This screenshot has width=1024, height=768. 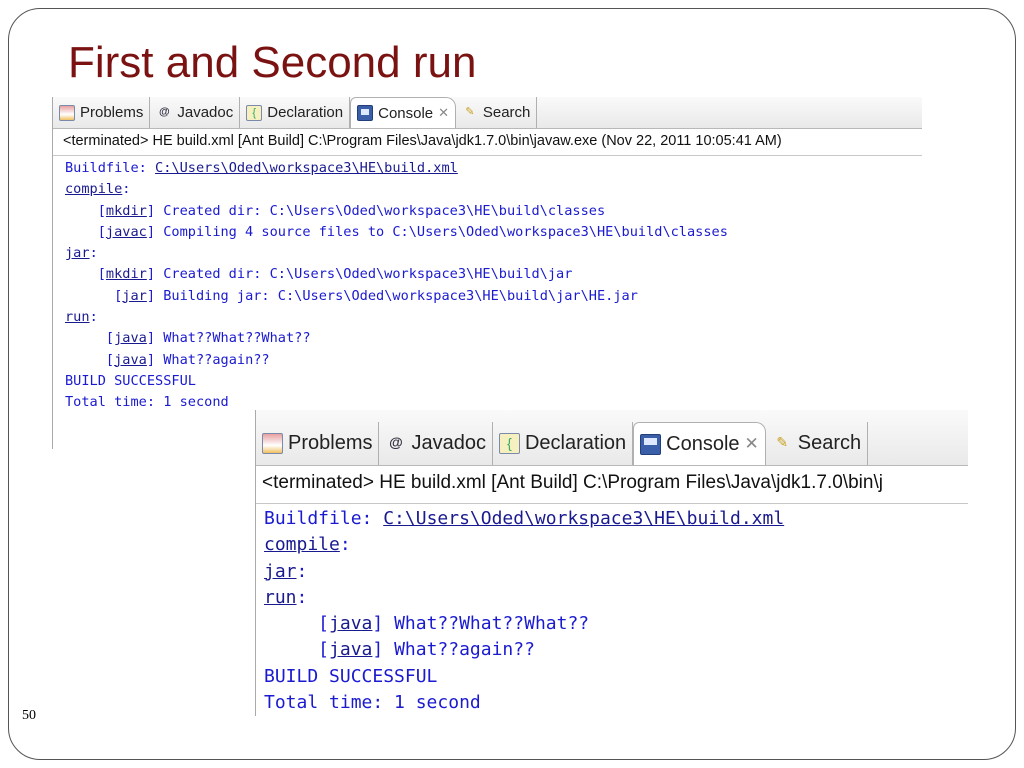 What do you see at coordinates (29, 715) in the screenshot?
I see `page-number: 50` at bounding box center [29, 715].